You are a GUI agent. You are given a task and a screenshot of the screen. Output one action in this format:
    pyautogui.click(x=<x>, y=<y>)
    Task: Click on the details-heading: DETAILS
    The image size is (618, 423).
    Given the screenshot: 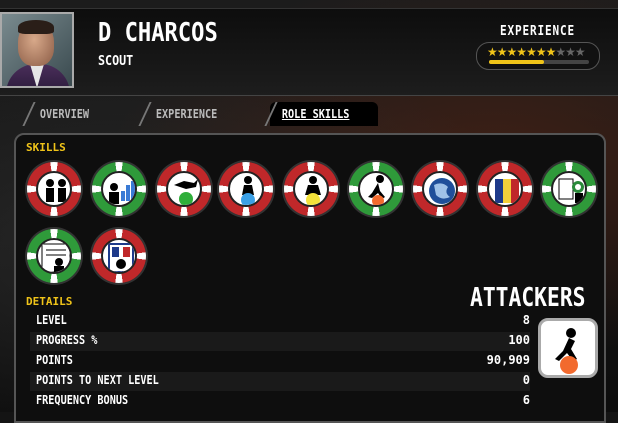 What is the action you would take?
    pyautogui.click(x=49, y=301)
    